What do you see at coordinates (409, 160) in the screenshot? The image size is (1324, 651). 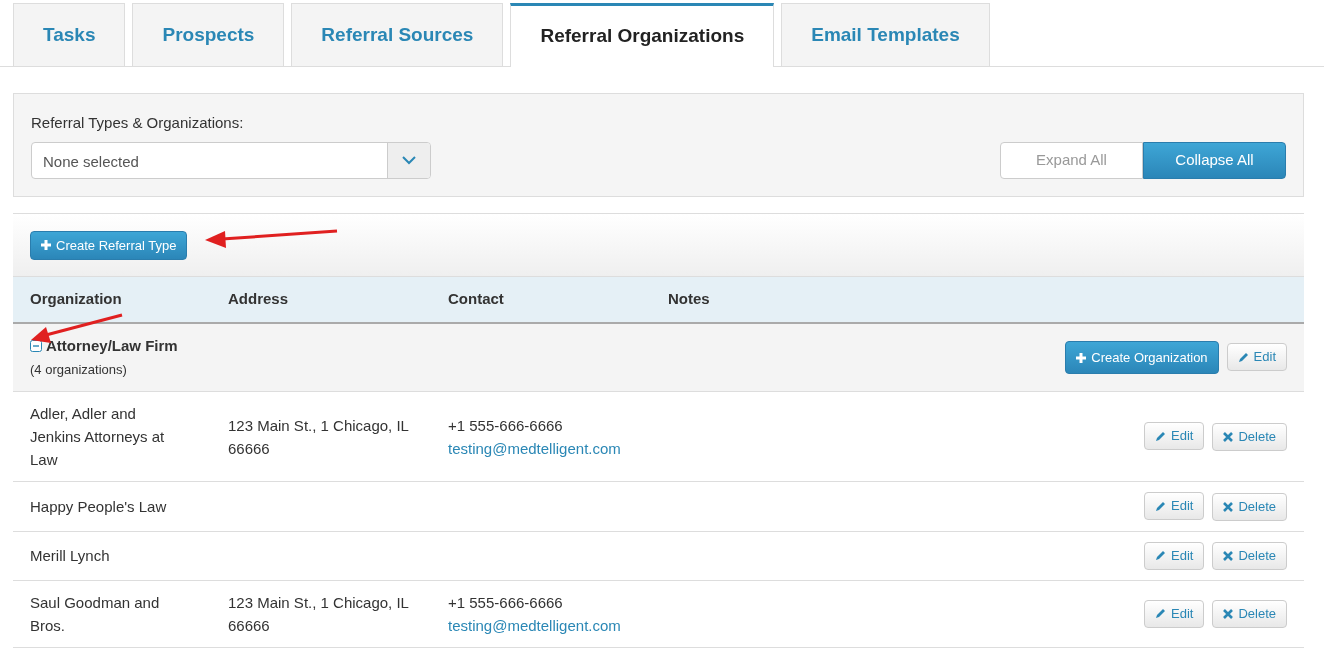 I see `chevron-down-icon` at bounding box center [409, 160].